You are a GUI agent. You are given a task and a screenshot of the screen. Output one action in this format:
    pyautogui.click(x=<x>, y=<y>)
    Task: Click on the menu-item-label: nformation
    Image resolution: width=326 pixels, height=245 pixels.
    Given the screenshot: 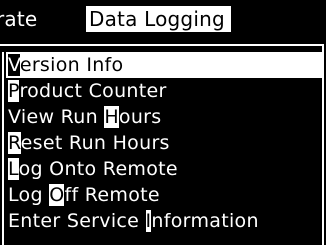 What is the action you would take?
    pyautogui.click(x=205, y=221)
    